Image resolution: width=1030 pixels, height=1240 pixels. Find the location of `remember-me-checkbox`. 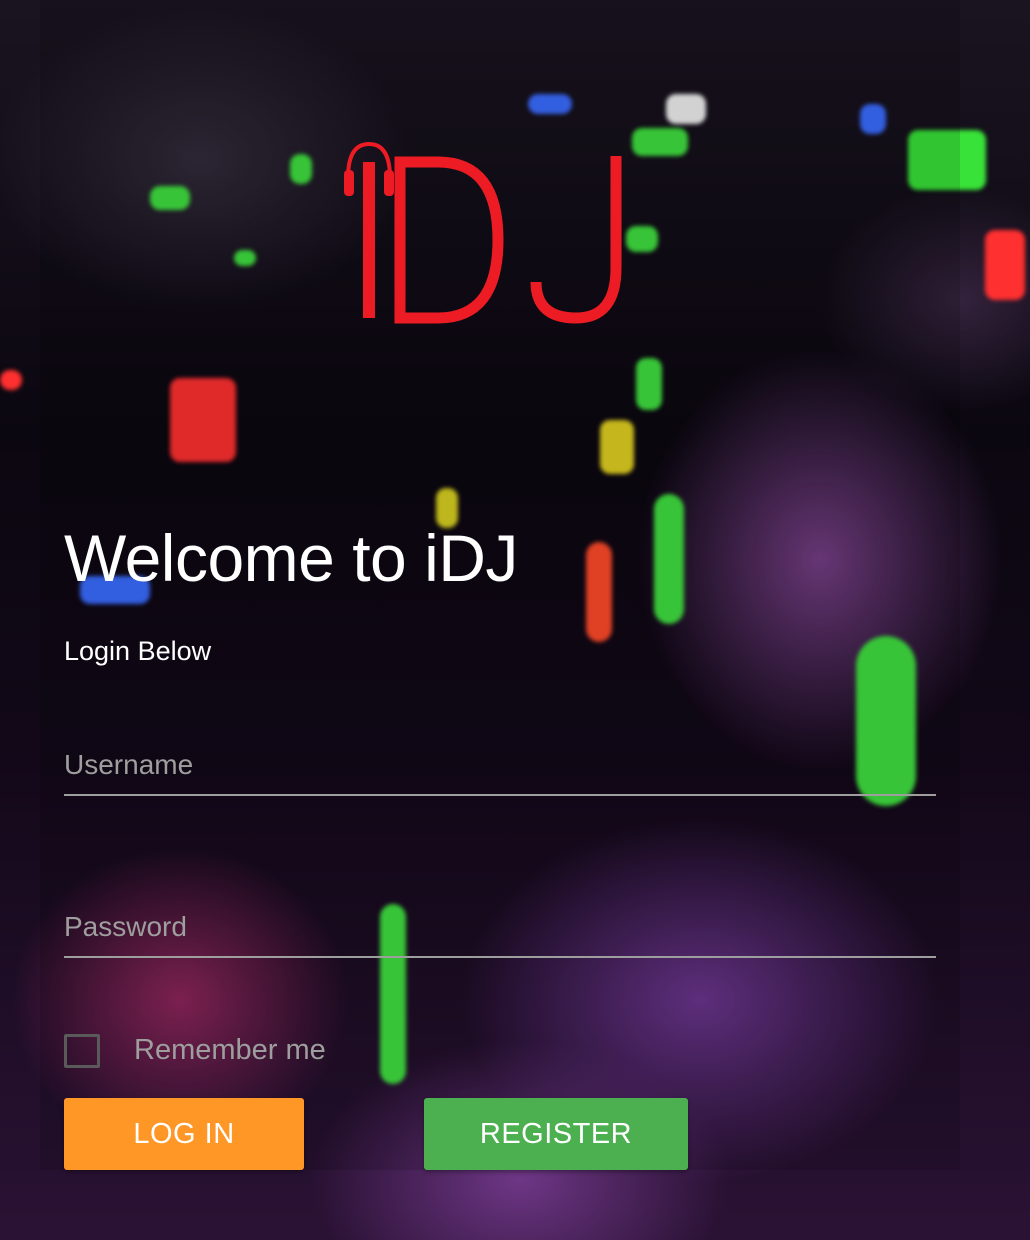

remember-me-checkbox is located at coordinates (82, 1051).